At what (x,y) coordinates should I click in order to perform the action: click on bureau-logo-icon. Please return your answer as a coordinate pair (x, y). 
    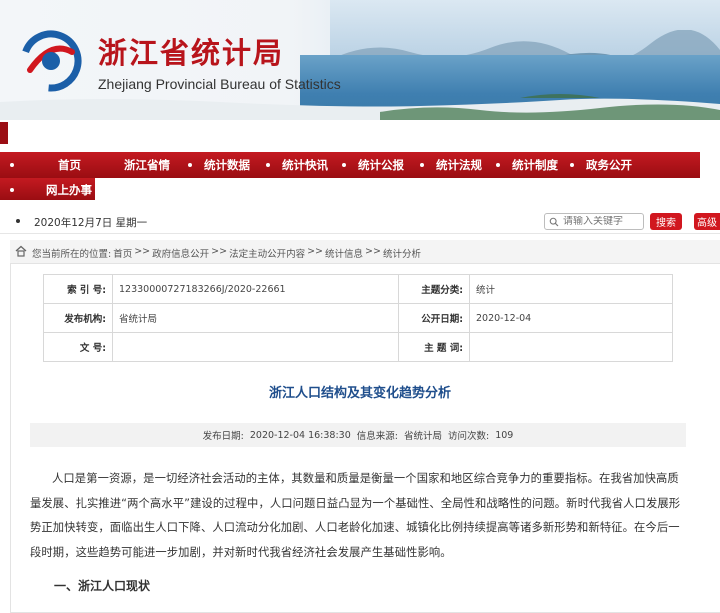
    Looking at the image, I should click on (51, 61).